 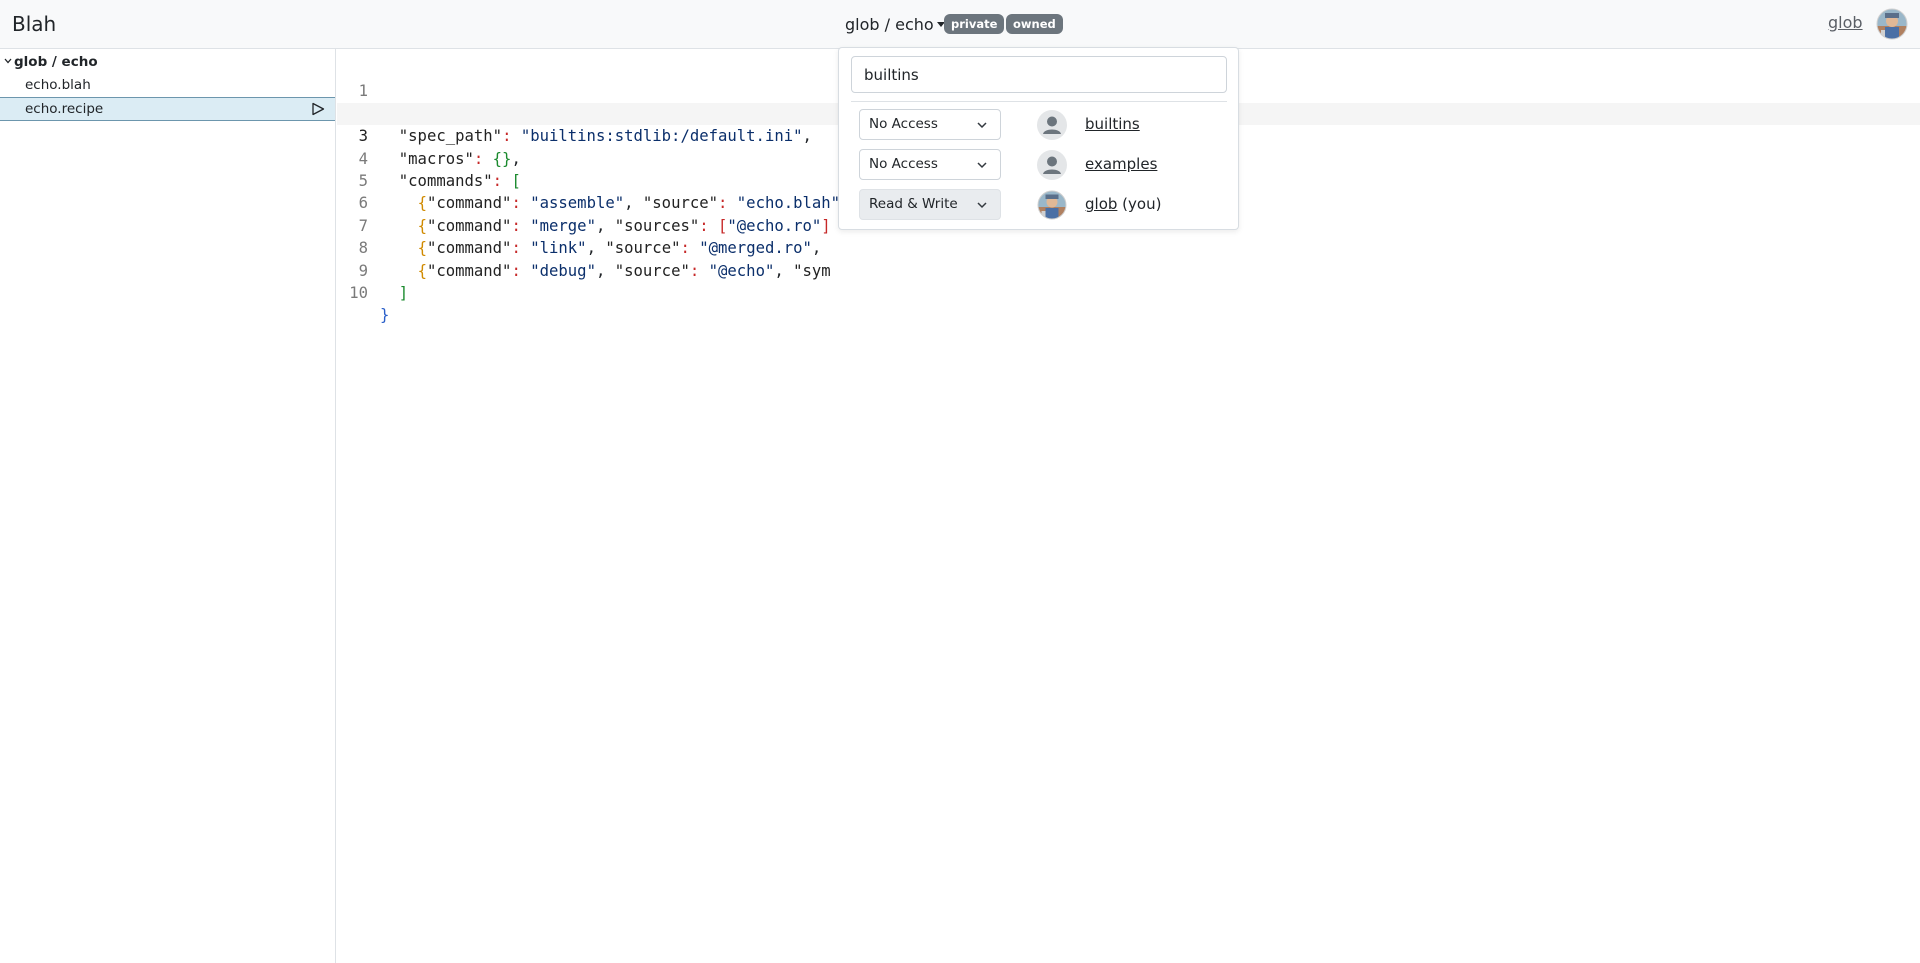 I want to click on permission-row: Read & Write glob (you), so click(x=1044, y=205).